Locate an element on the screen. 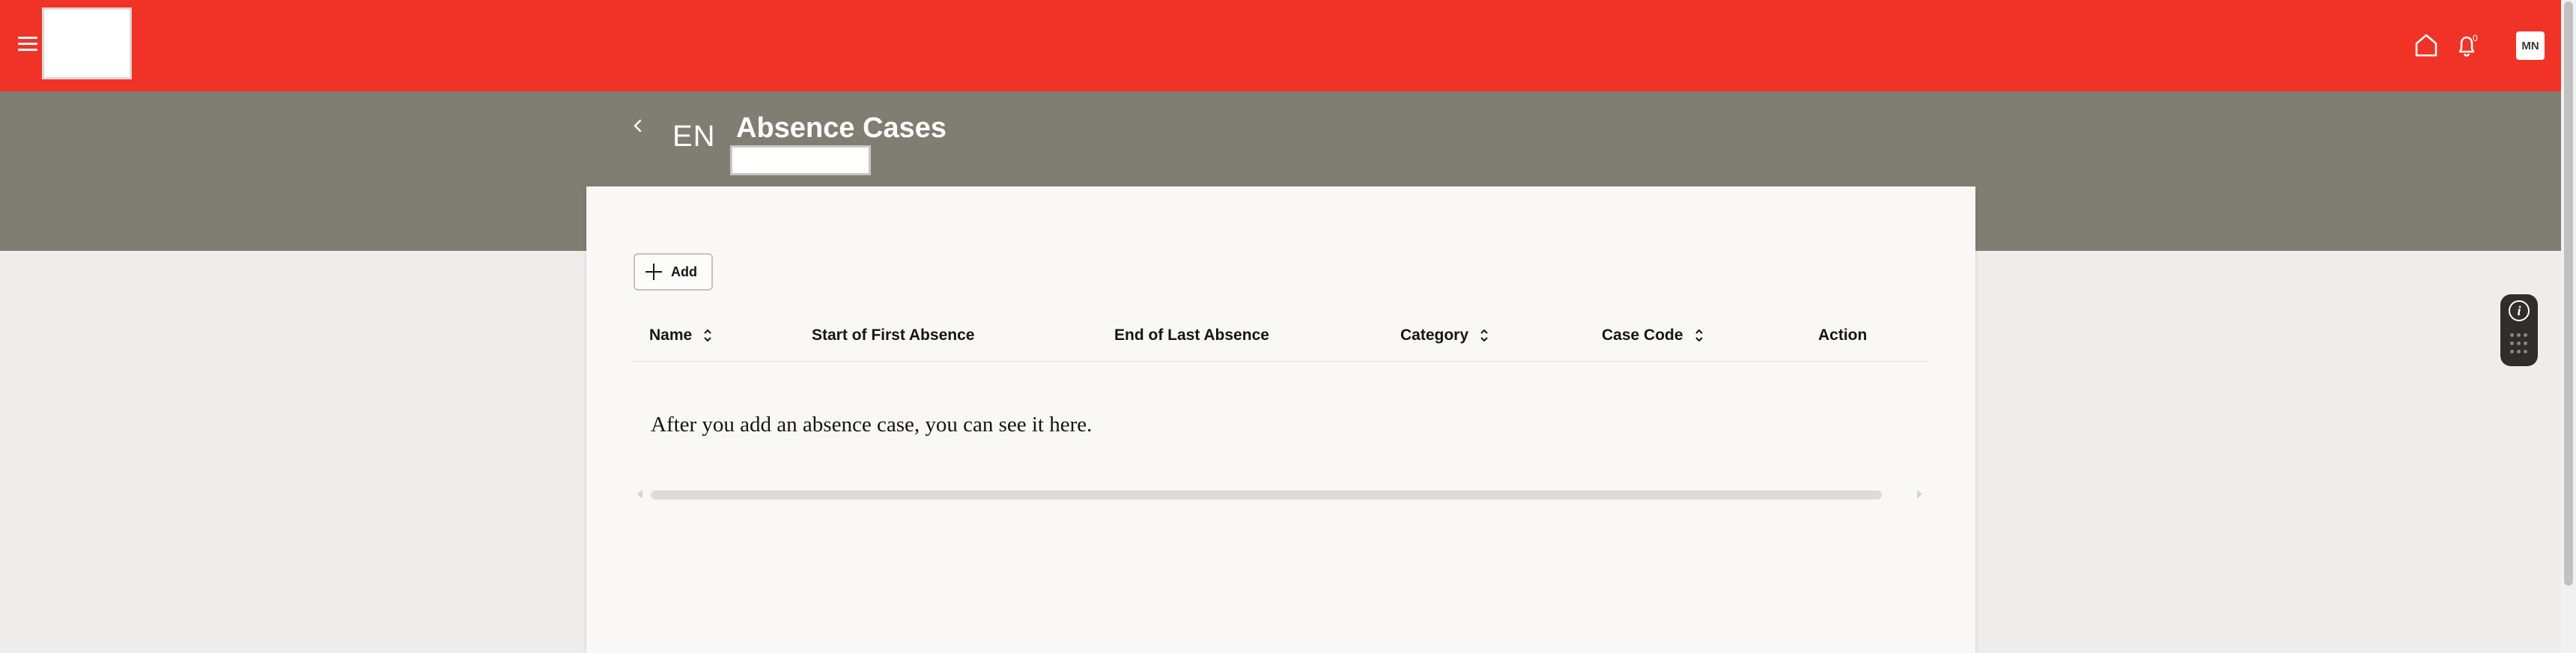 The height and width of the screenshot is (653, 2576). keypad-icon is located at coordinates (2519, 345).